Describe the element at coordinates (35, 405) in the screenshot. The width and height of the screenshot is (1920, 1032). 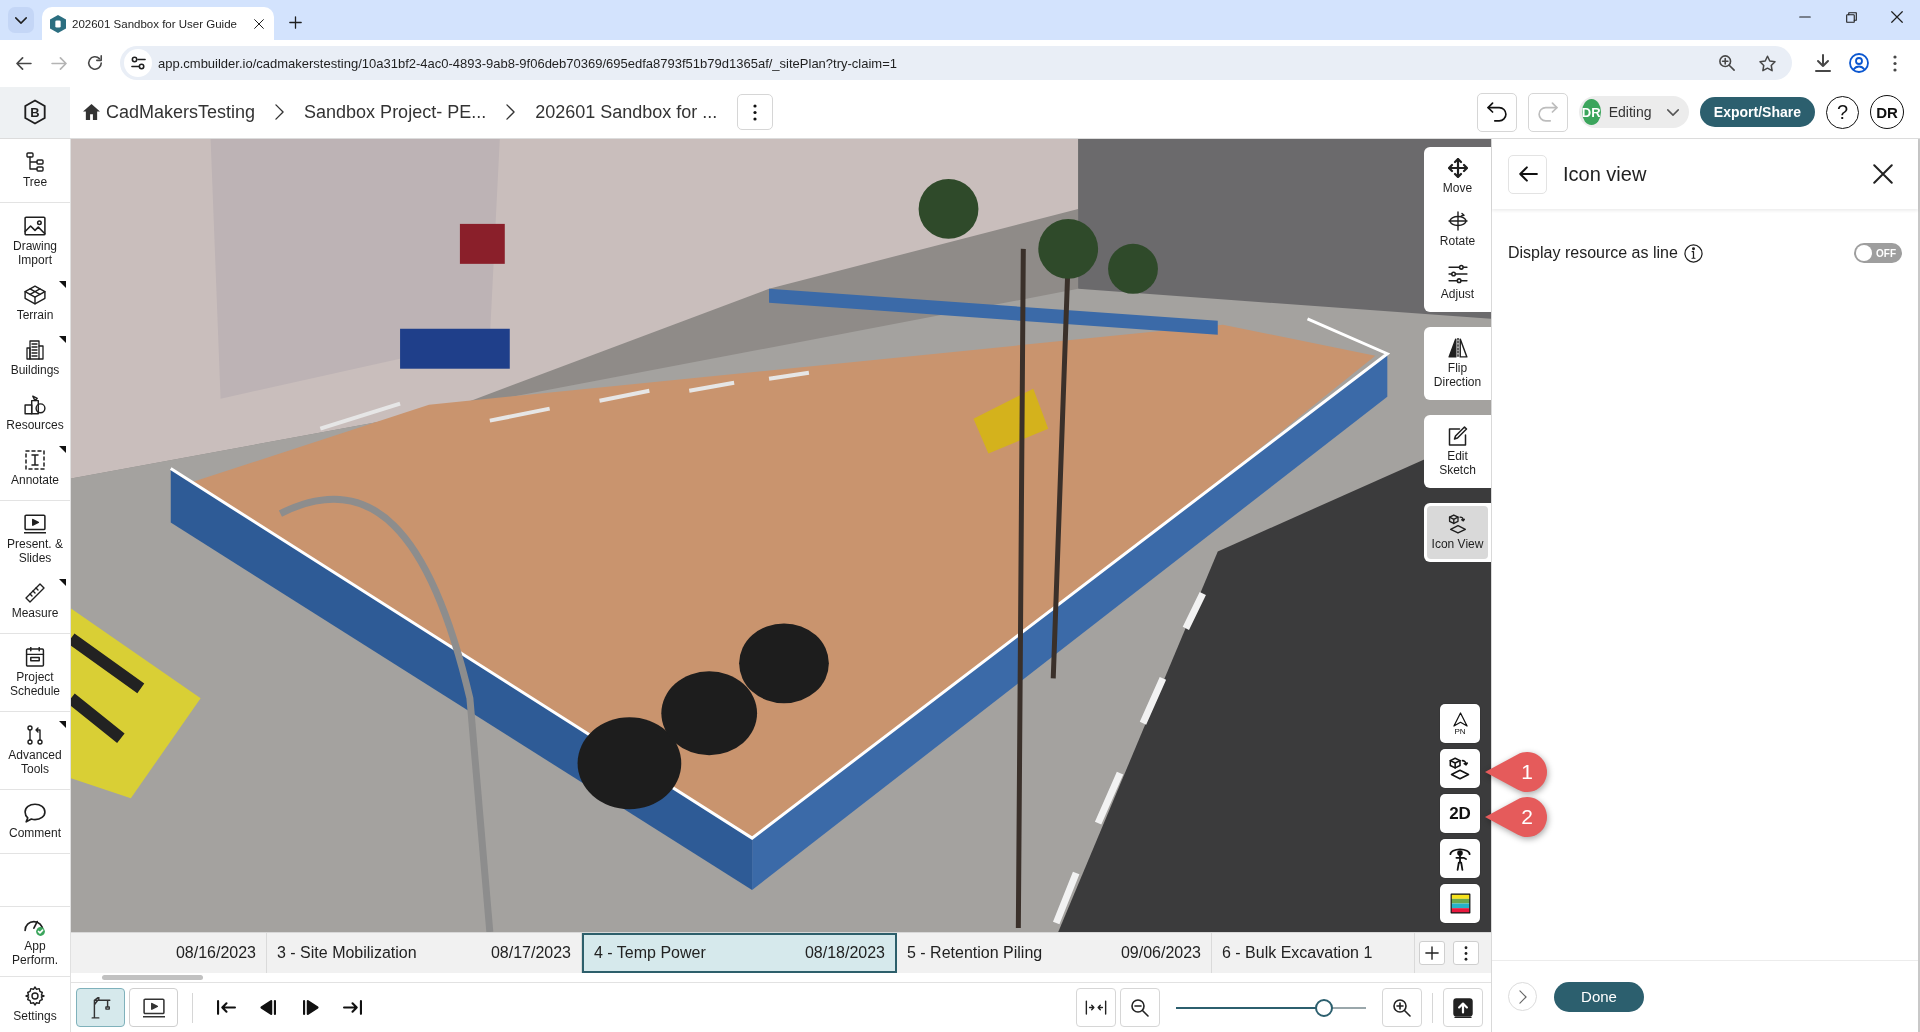
I see `boxes-icon` at that location.